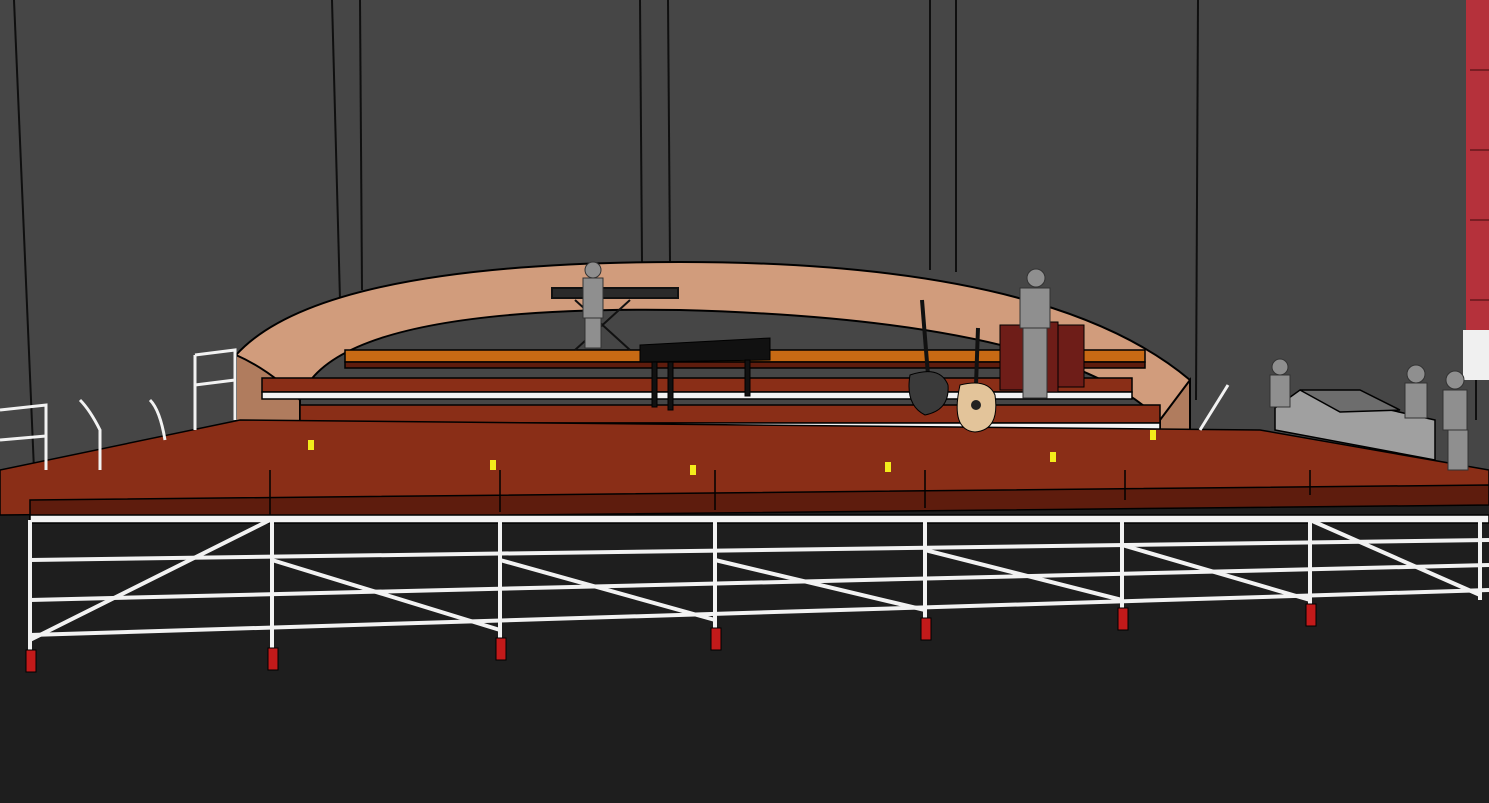 The width and height of the screenshot is (1489, 803). I want to click on red-curtain, so click(1476, 190).